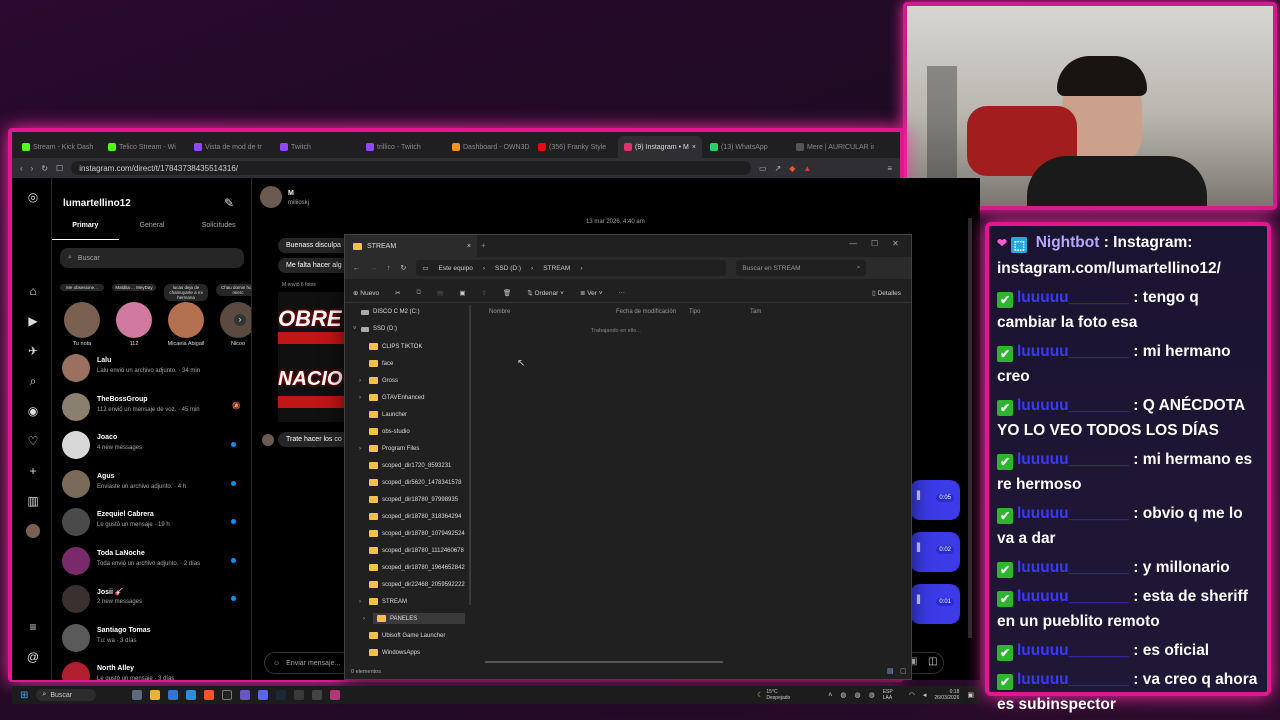 The width and height of the screenshot is (1280, 720). I want to click on instagram-logo-icon: ◎, so click(33, 197).